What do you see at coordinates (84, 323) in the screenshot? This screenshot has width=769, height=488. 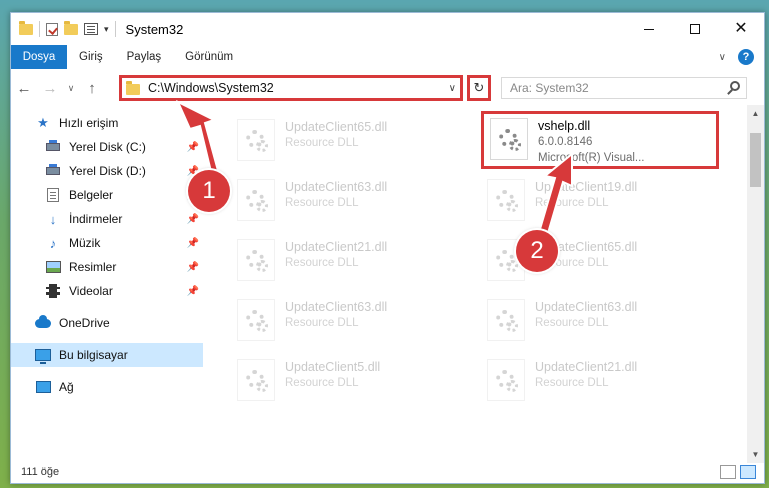 I see `sidebar-item-label: OneDrive` at bounding box center [84, 323].